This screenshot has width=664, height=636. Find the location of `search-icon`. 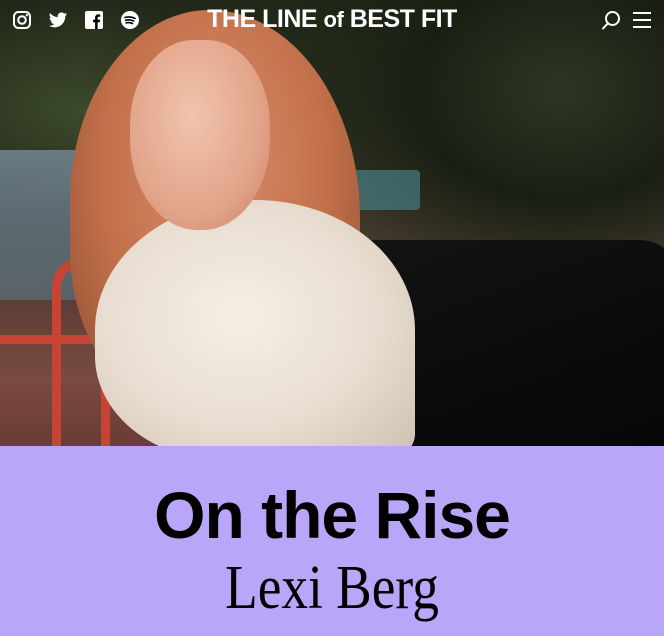

search-icon is located at coordinates (611, 20).